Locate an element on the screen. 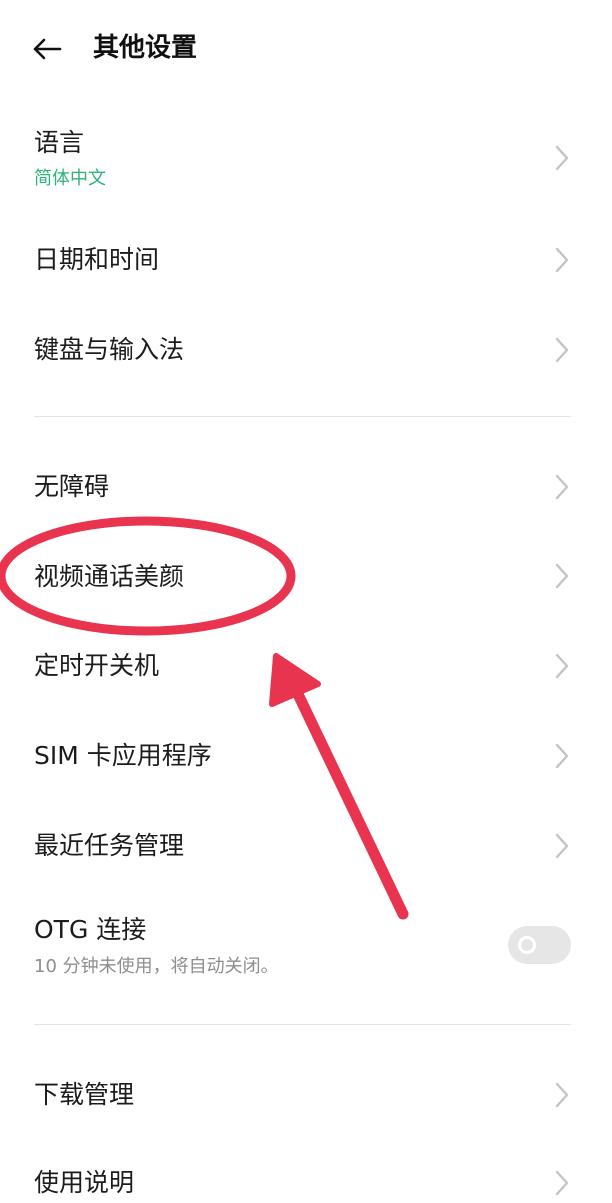 The height and width of the screenshot is (1203, 612). settings-item-scheduled-power: 定时开关机 is located at coordinates (306, 666).